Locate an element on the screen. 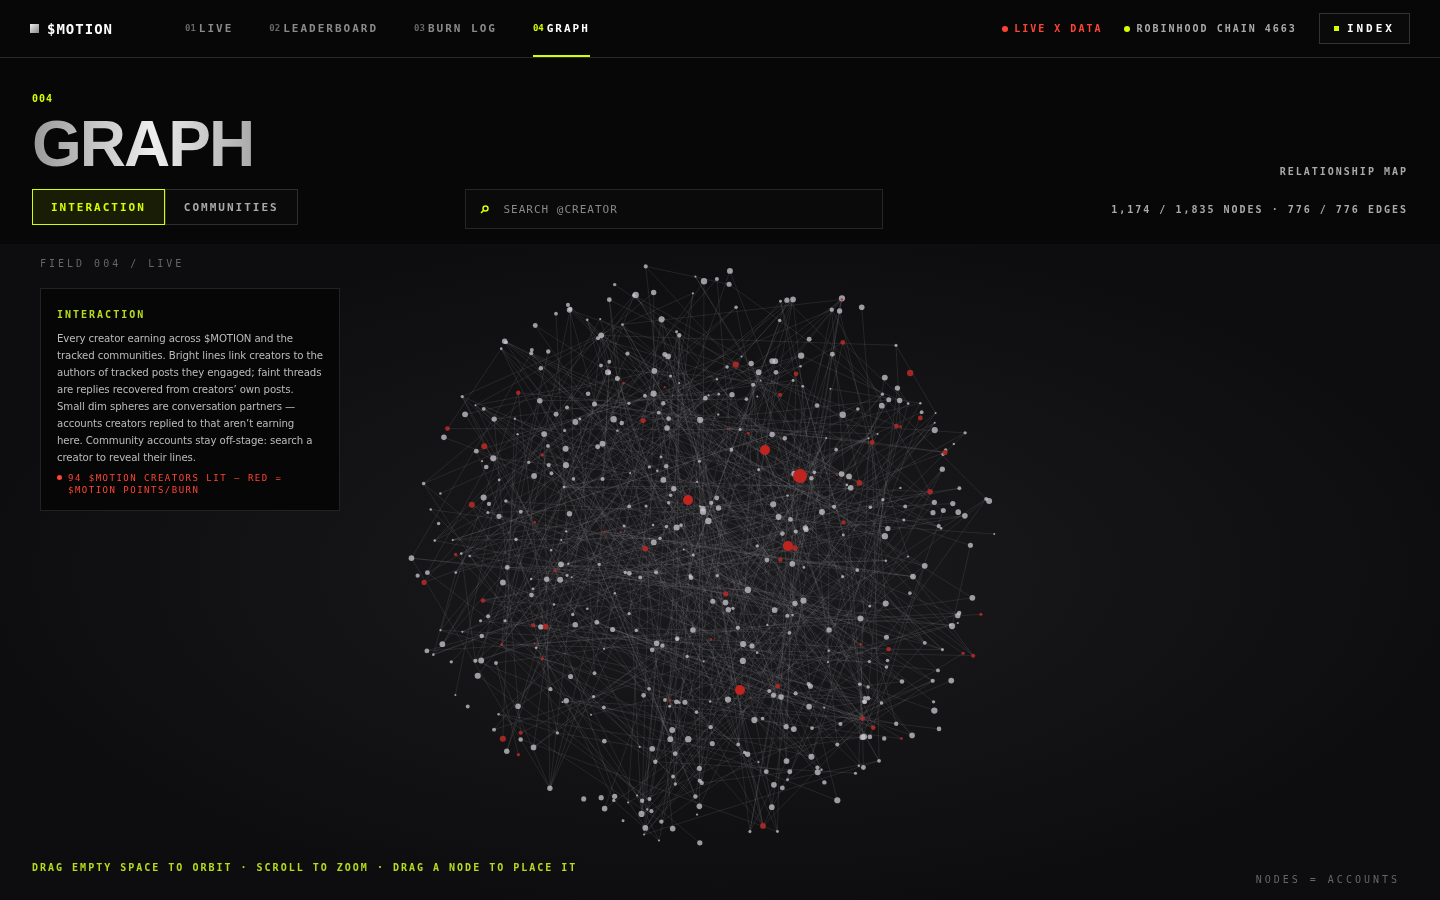 This screenshot has width=1440, height=900. legend-label: NODES = ACCOUNTS is located at coordinates (1327, 879).